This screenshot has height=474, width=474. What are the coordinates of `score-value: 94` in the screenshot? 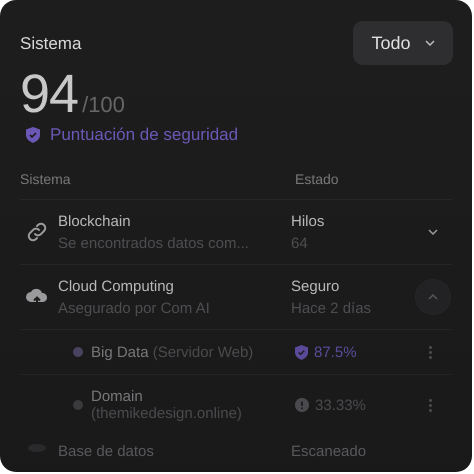 It's located at (49, 94).